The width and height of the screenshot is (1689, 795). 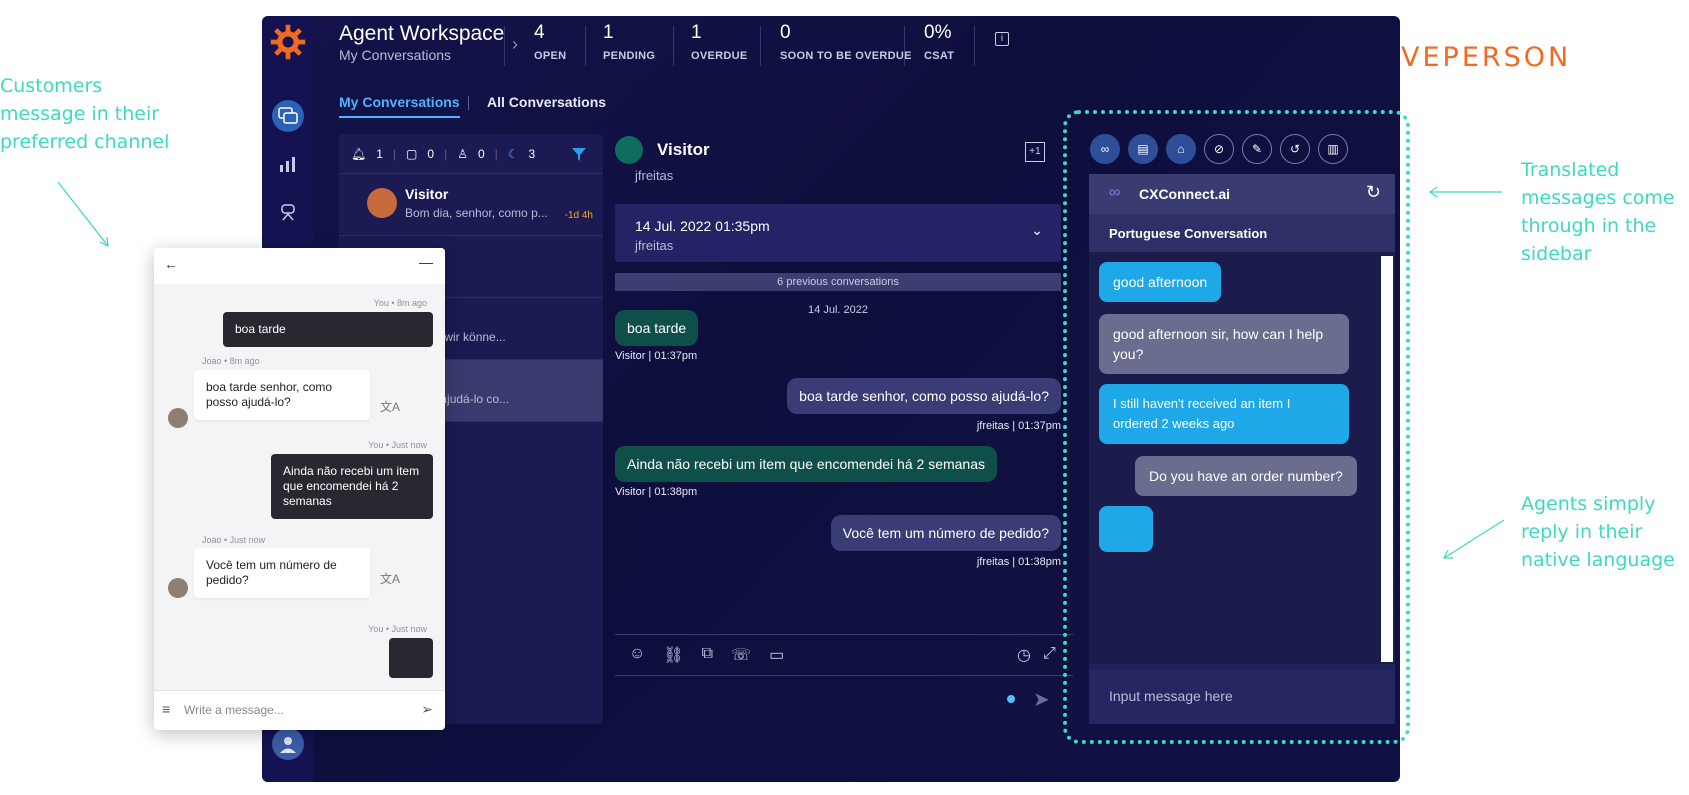 What do you see at coordinates (846, 42) in the screenshot?
I see `stat-soon-overdue: 0 SOON TO BE OVERDUE` at bounding box center [846, 42].